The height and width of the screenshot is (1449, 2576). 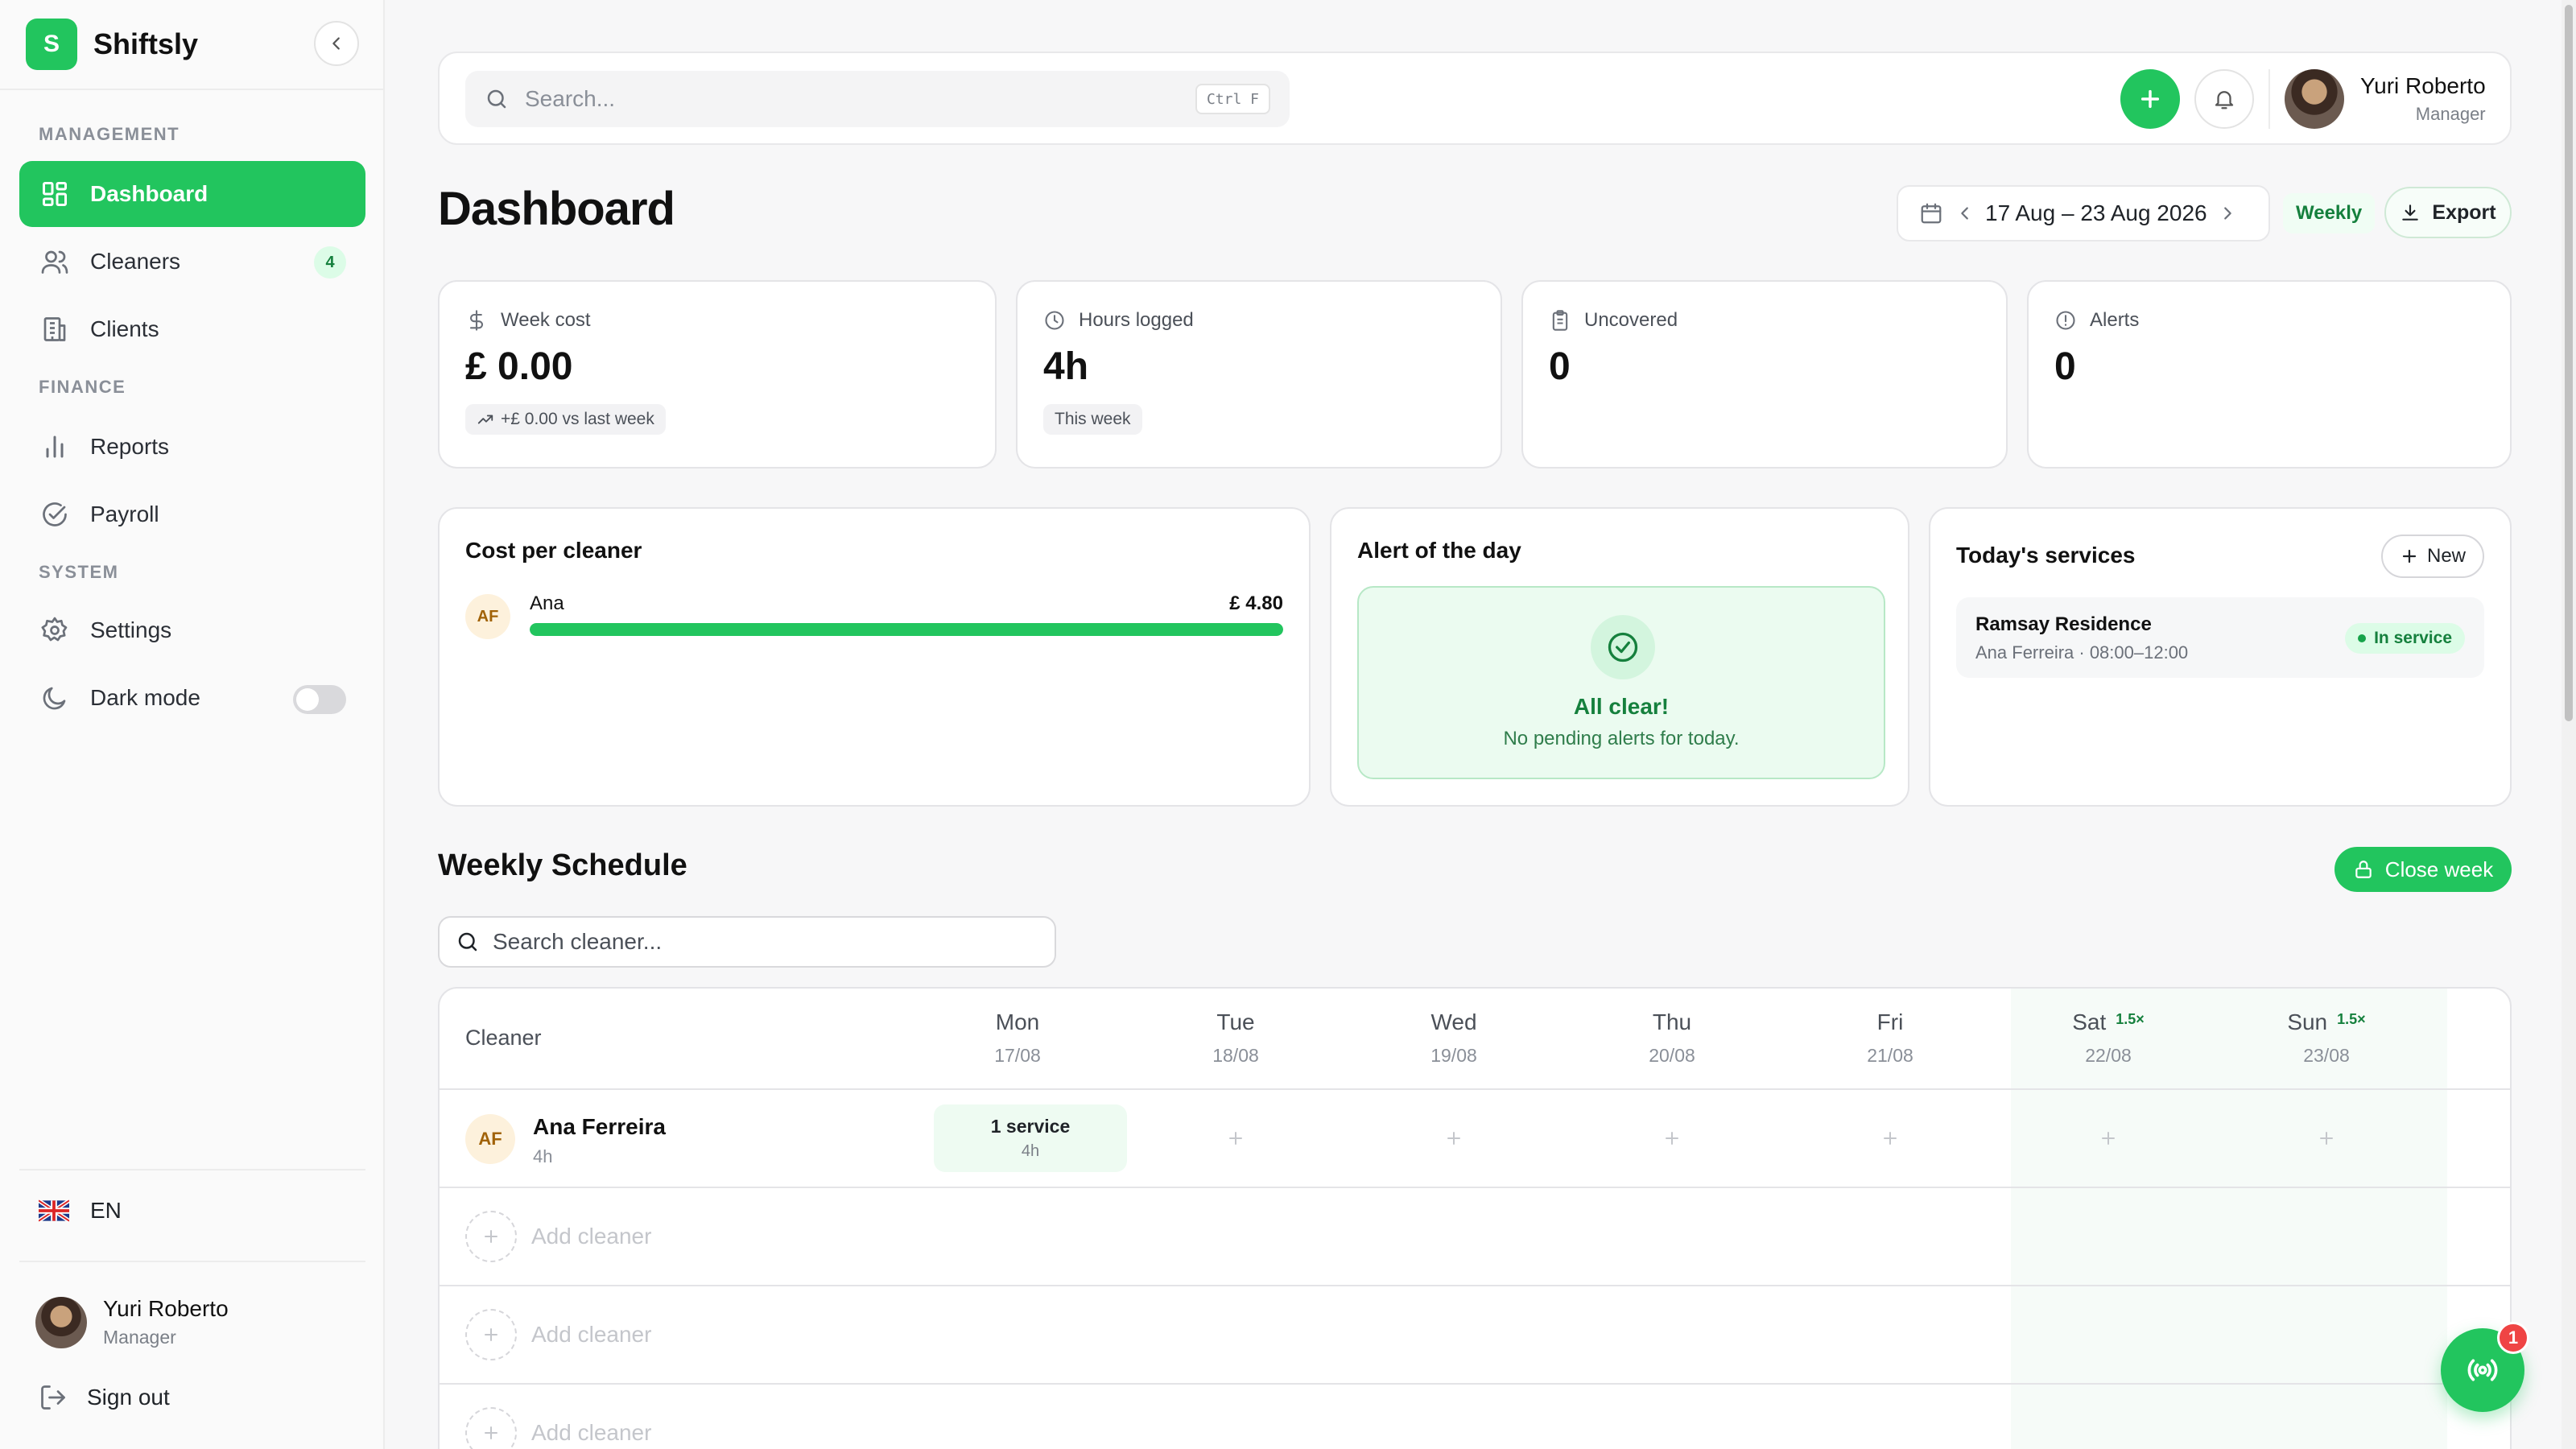 What do you see at coordinates (135, 261) in the screenshot?
I see `sidebar-item-label: Cleaners` at bounding box center [135, 261].